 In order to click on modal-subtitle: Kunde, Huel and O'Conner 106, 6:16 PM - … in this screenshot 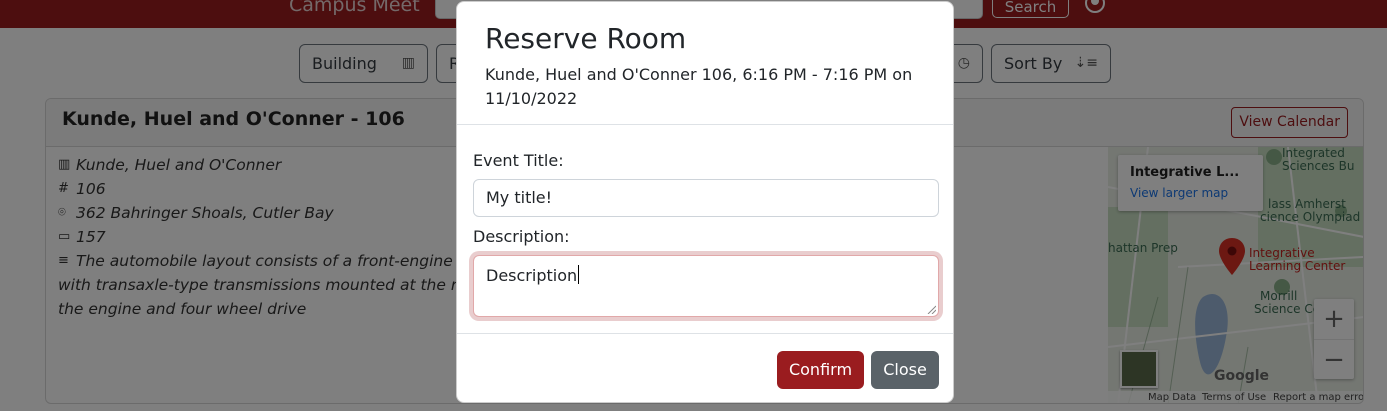, I will do `click(699, 86)`.